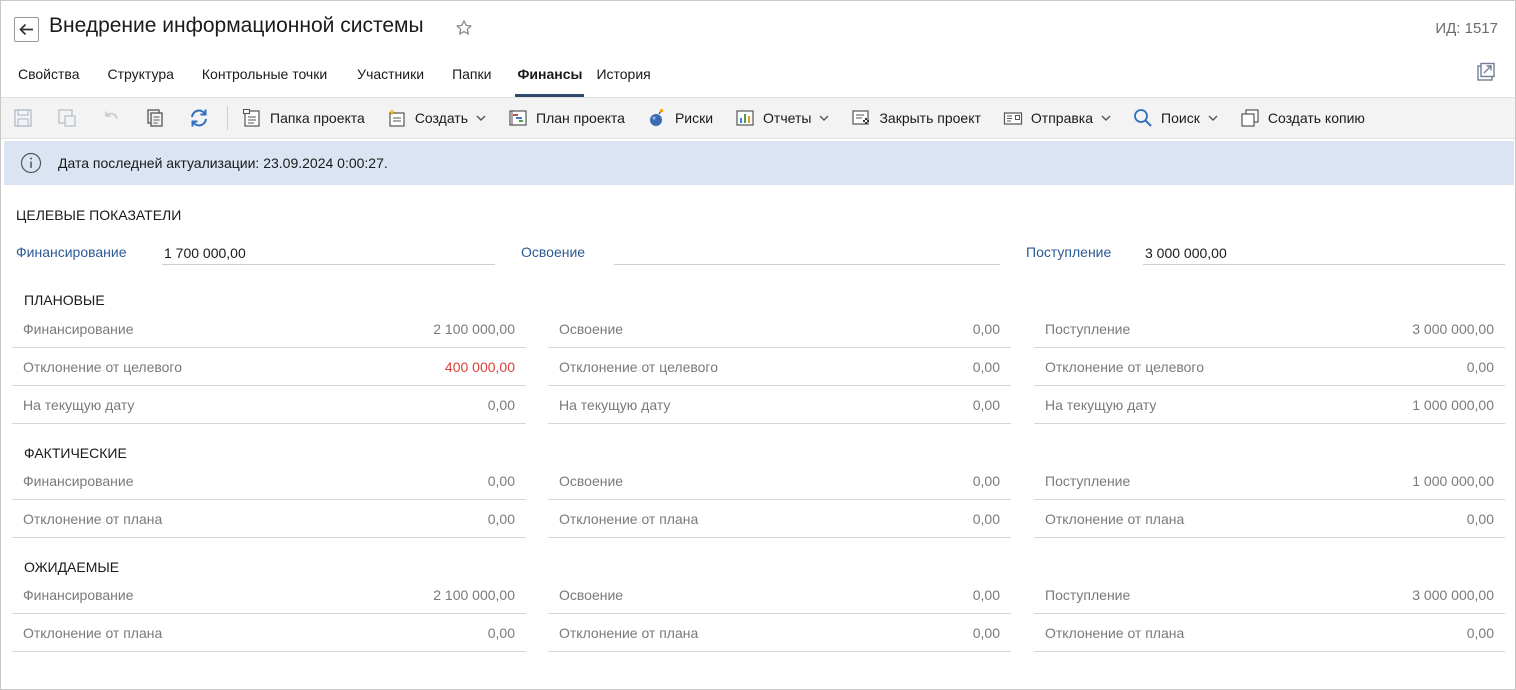 The image size is (1516, 690). I want to click on folder-icon, so click(252, 118).